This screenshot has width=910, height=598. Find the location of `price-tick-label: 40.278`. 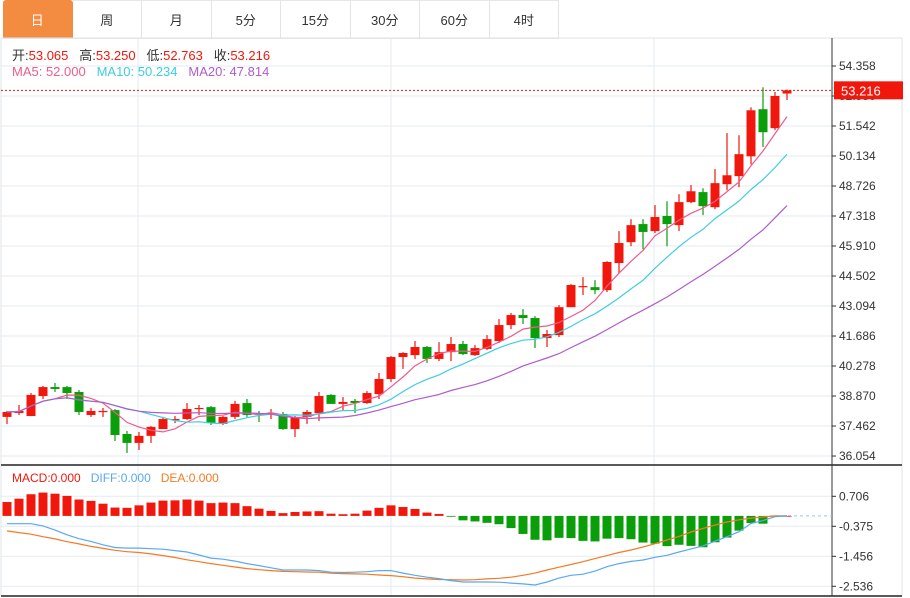

price-tick-label: 40.278 is located at coordinates (857, 366).